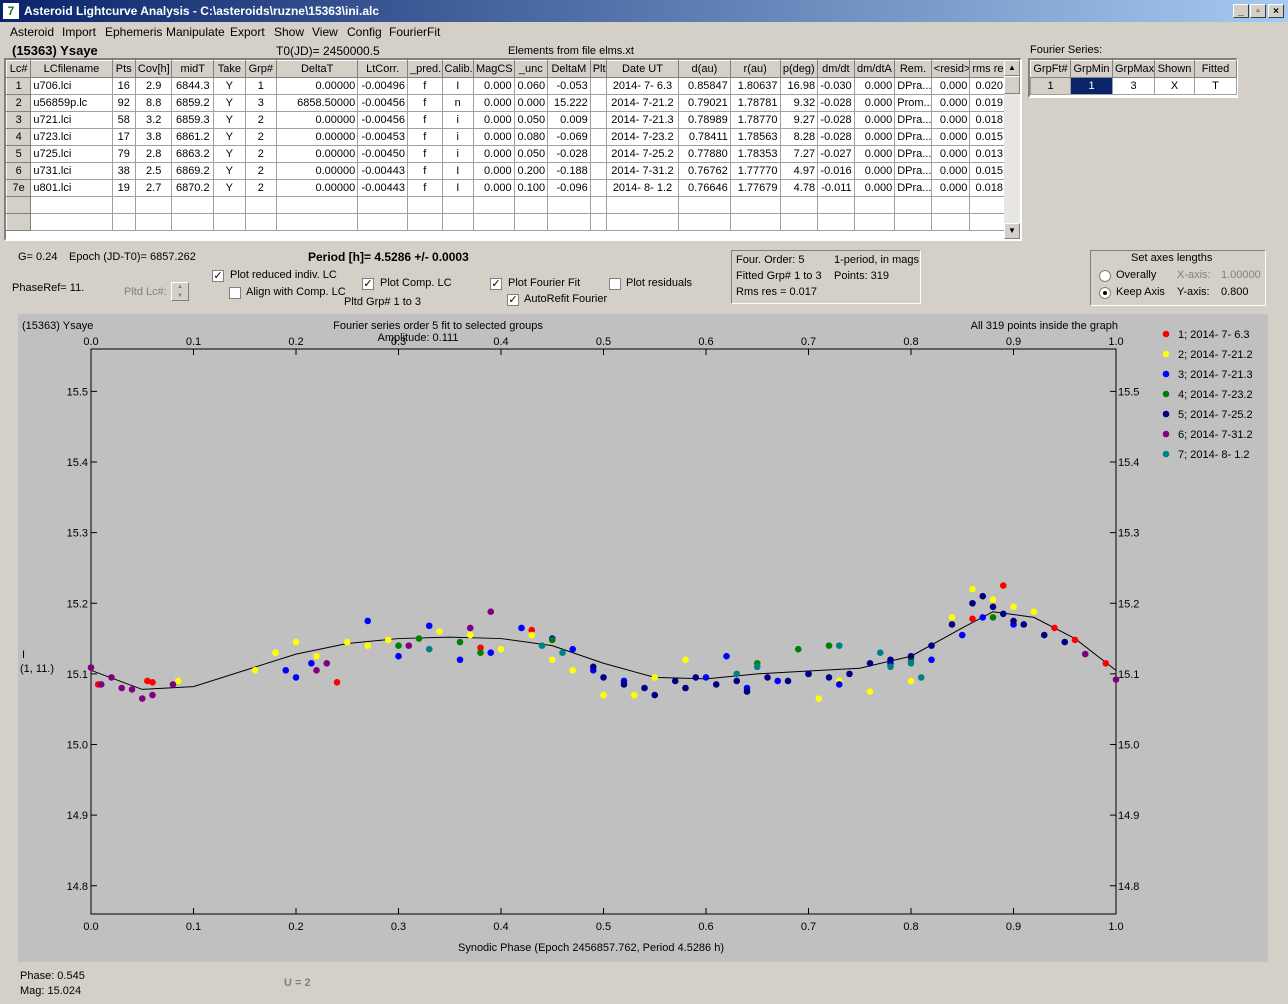 This screenshot has height=1004, width=1288. What do you see at coordinates (755, 188) in the screenshot?
I see `lc-cell: 1.77679` at bounding box center [755, 188].